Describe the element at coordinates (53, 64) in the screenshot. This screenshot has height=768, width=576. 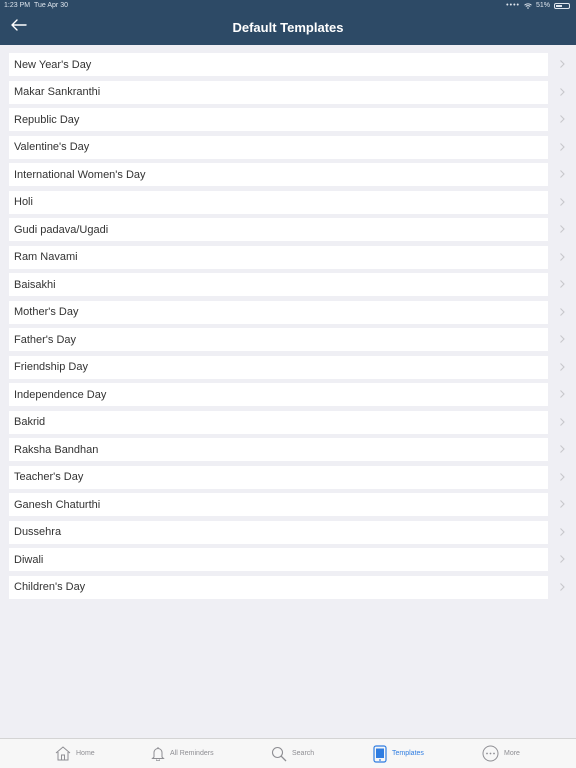
I see `template-row-label: New Year's Day` at that location.